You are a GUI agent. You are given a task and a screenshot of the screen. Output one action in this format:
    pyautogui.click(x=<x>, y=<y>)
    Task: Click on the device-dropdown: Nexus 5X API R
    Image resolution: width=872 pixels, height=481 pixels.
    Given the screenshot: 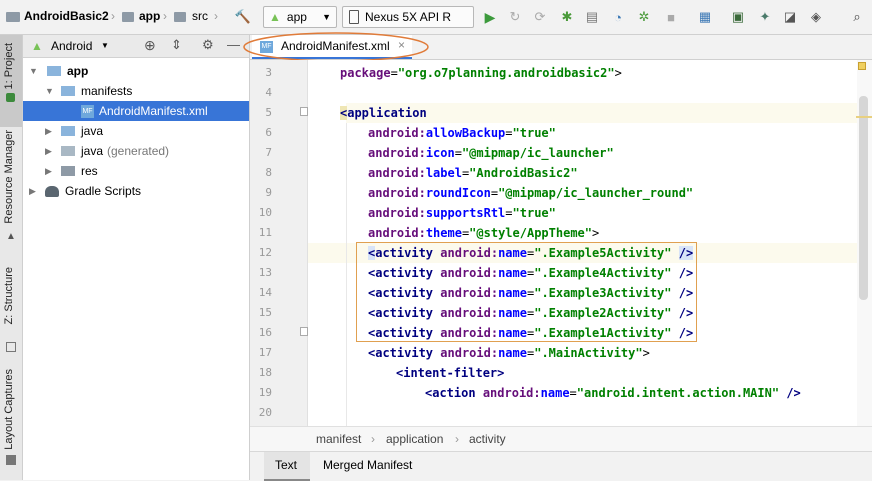 What is the action you would take?
    pyautogui.click(x=408, y=17)
    